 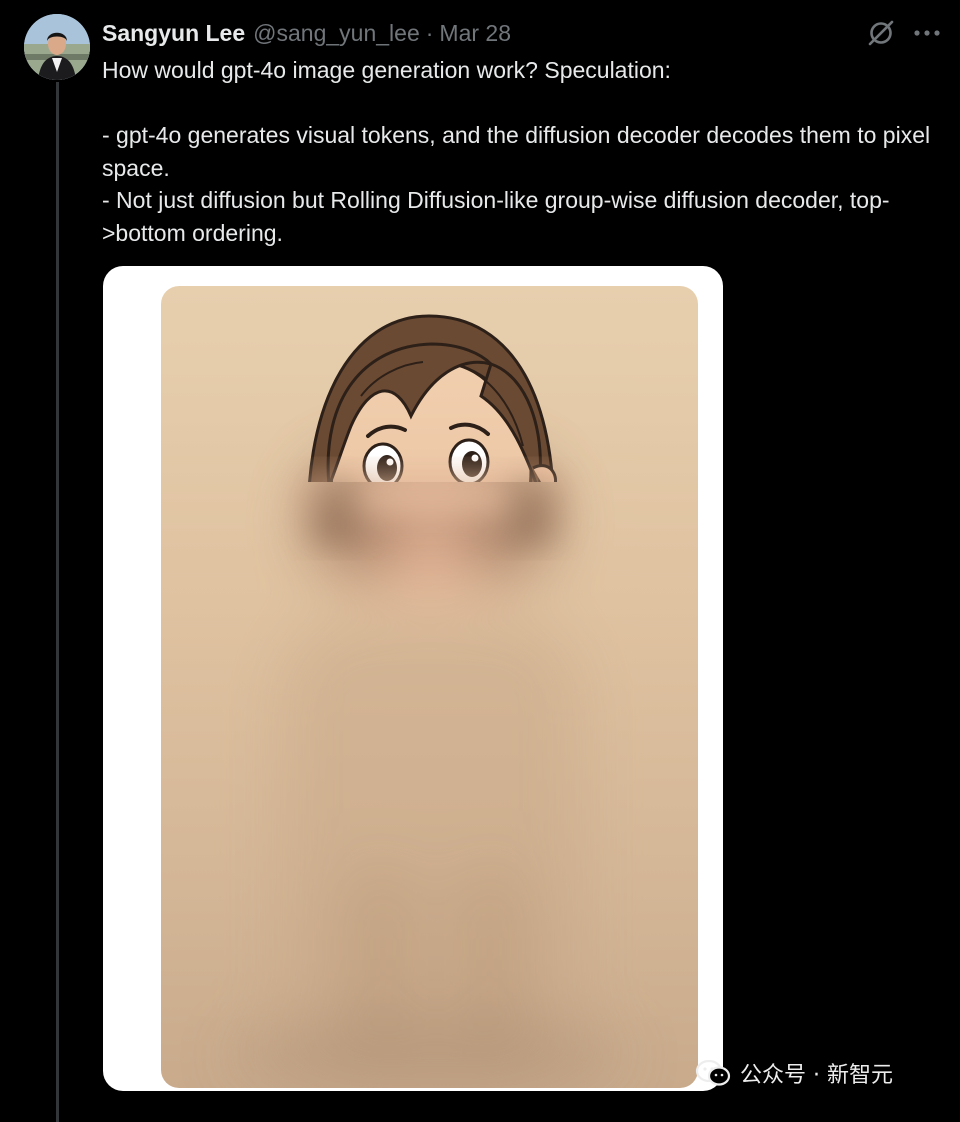 I want to click on tweet-date: Mar 28, so click(x=475, y=33).